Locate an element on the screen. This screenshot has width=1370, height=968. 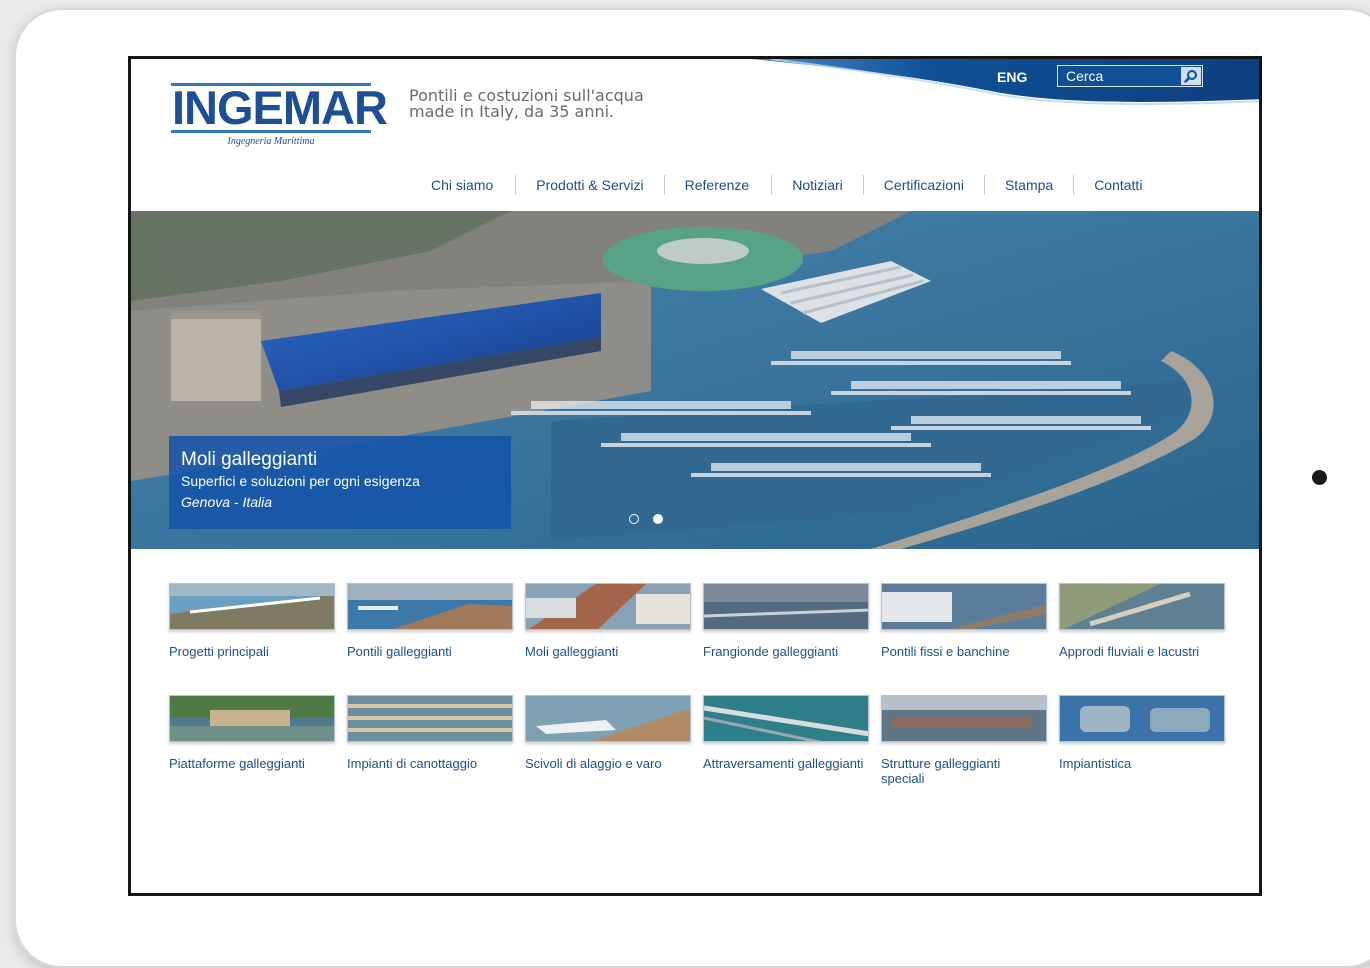
category-tile-piattaforme-galleggianti: Piattaforme galleggianti is located at coordinates (252, 733).